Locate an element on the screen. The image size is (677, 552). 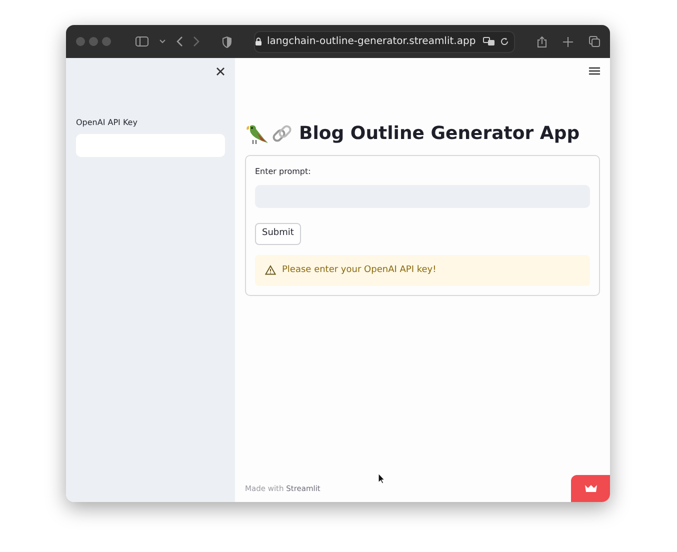
reload-icon is located at coordinates (504, 41).